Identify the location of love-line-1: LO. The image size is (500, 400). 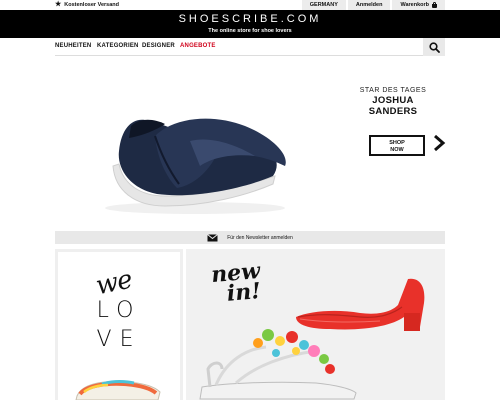
(119, 310).